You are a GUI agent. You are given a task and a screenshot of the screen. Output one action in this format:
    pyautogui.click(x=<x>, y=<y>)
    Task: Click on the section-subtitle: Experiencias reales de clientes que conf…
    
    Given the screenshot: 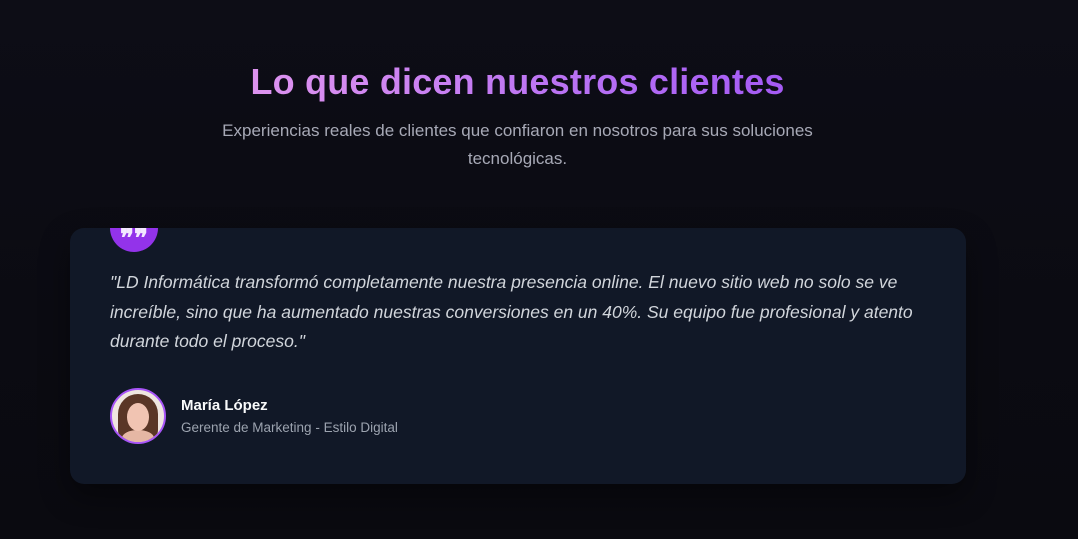 What is the action you would take?
    pyautogui.click(x=517, y=144)
    